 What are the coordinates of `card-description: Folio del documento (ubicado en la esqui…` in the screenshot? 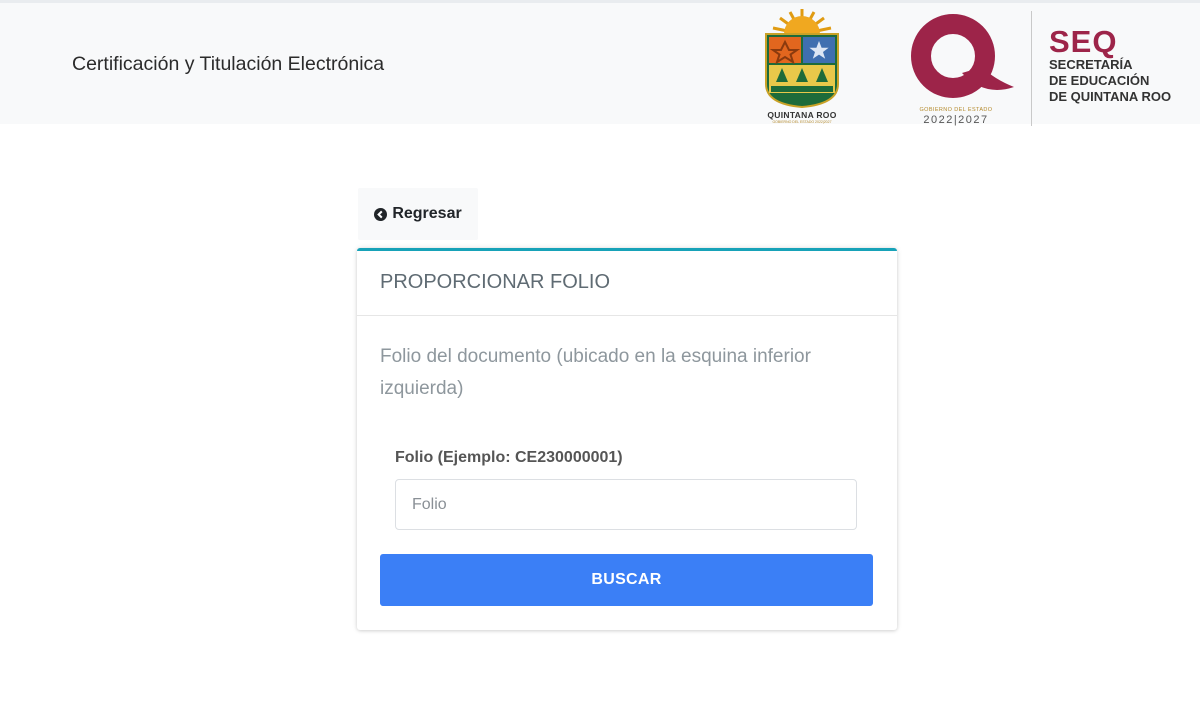 It's located at (595, 372).